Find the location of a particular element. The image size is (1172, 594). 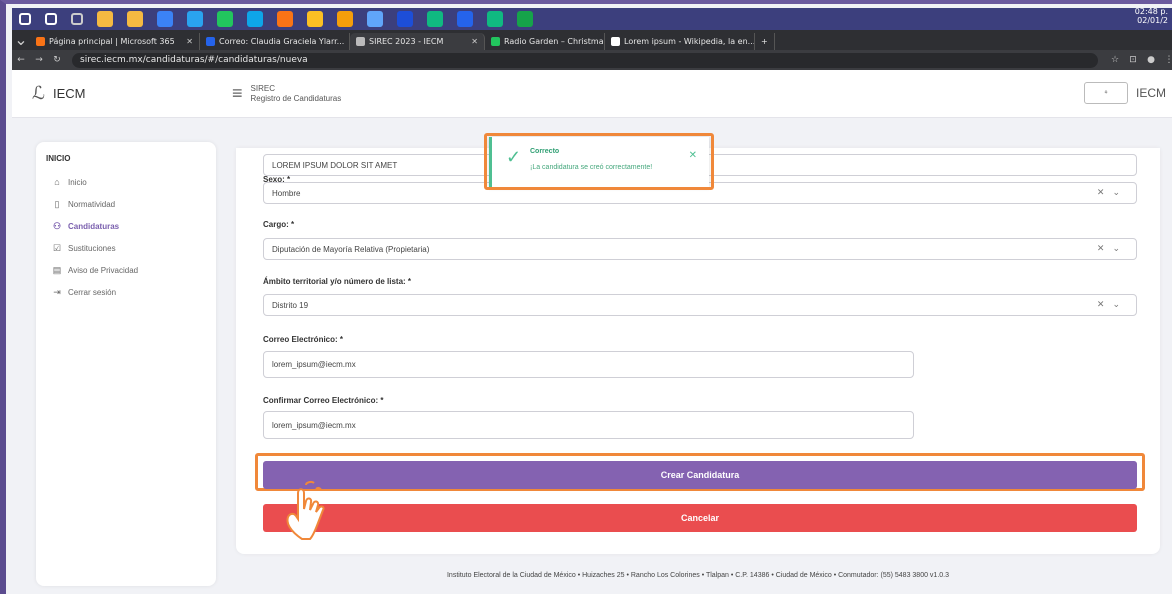

sidebar-item-sustituciones: ☑ Sustituciones is located at coordinates (126, 248).